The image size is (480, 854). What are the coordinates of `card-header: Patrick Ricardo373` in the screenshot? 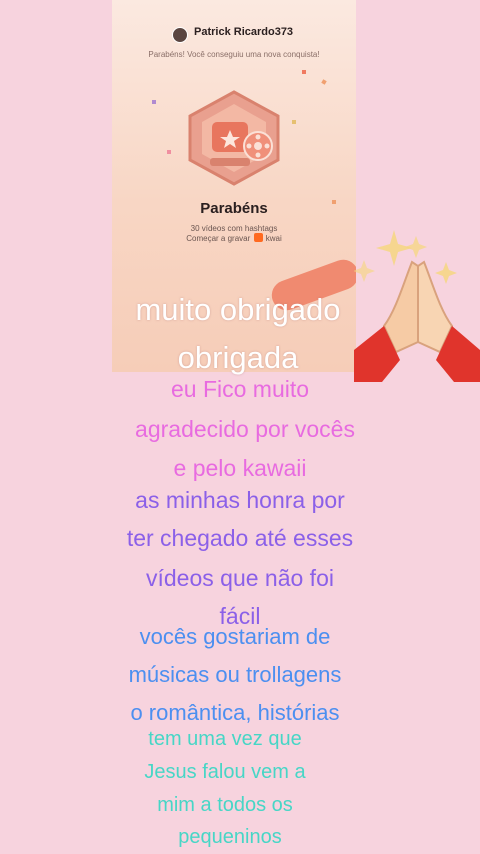 It's located at (234, 34).